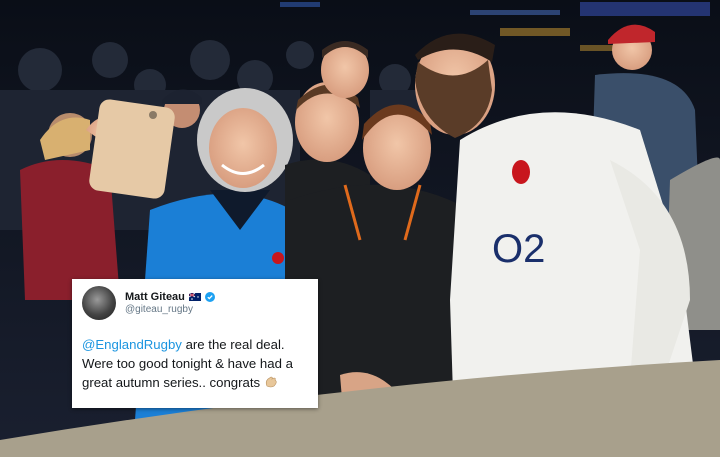  I want to click on australia-flag-icon, so click(194, 297).